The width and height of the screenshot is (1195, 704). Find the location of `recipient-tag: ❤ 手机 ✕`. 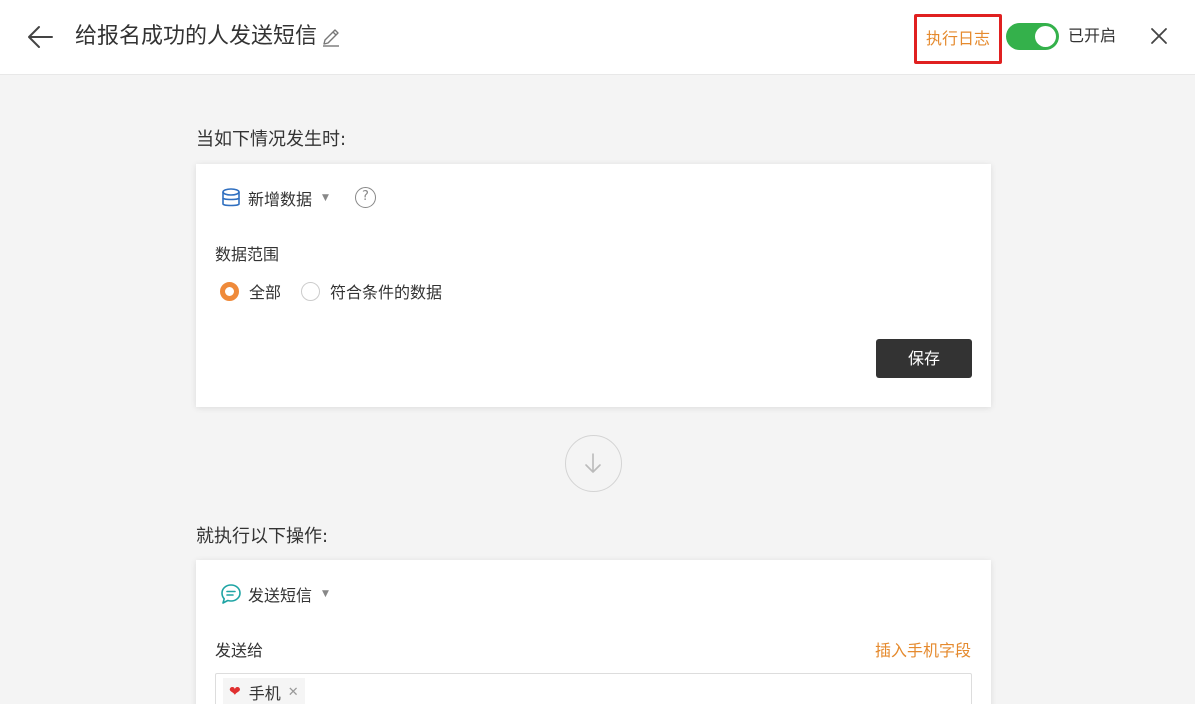

recipient-tag: ❤ 手机 ✕ is located at coordinates (264, 691).